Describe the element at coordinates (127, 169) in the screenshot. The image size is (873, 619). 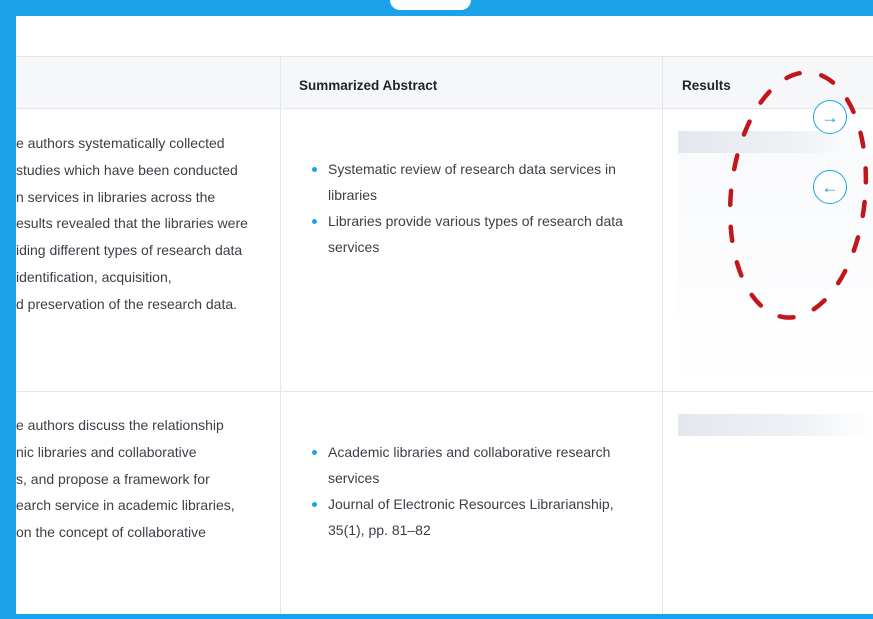
I see `paper-summary-line: studies which have been conducted` at that location.